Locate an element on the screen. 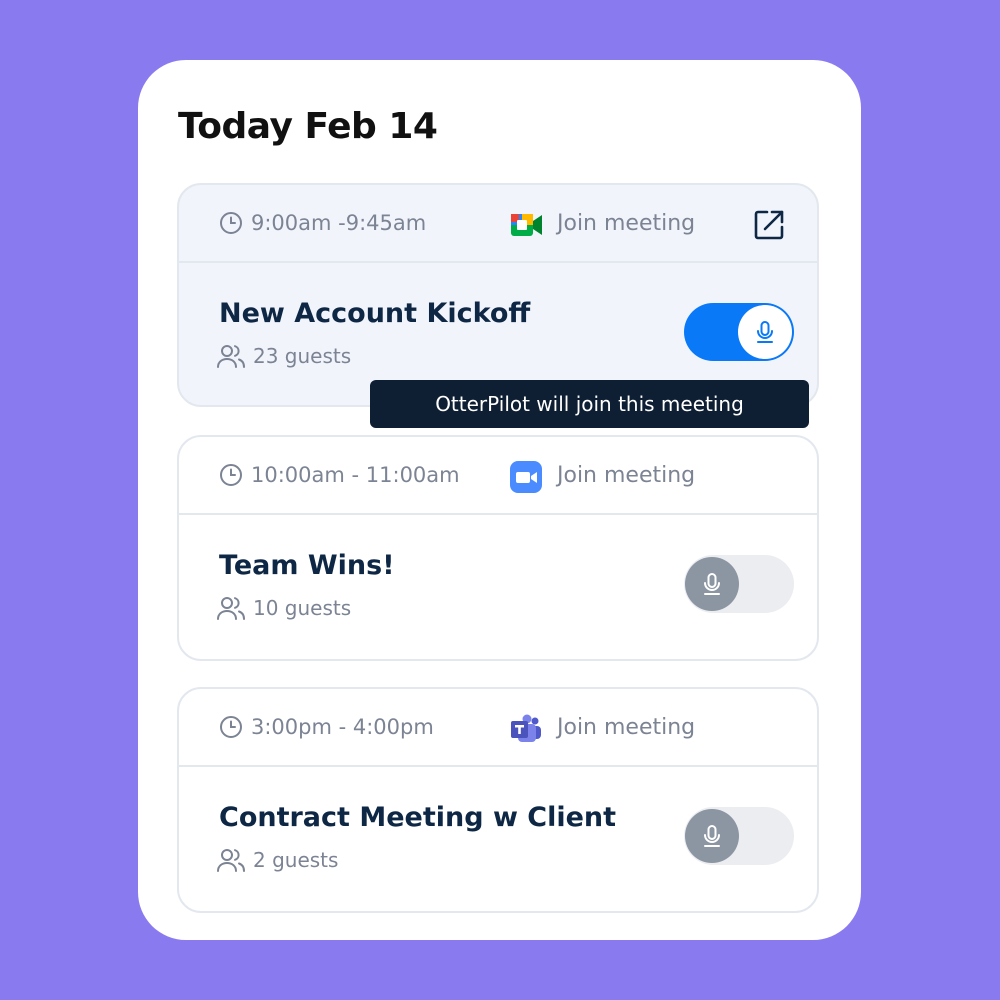  meeting-time: 9:00am -9:45am is located at coordinates (322, 223).